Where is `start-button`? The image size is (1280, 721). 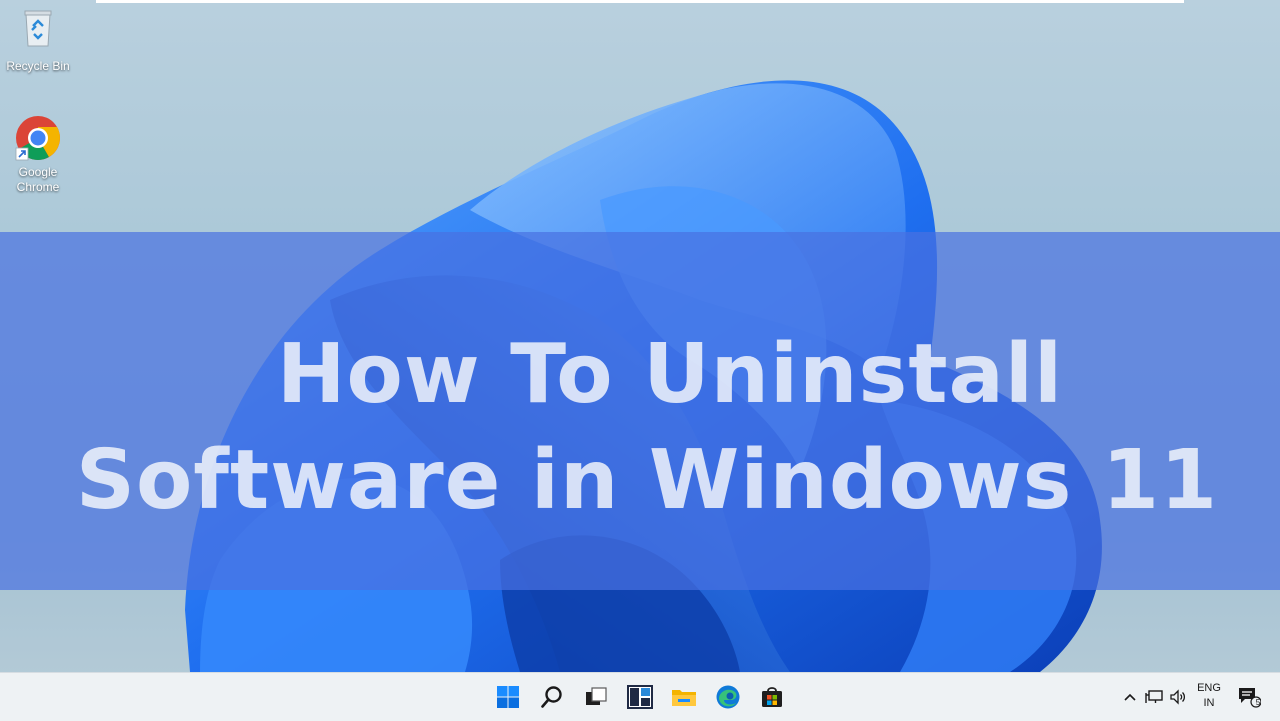
start-button is located at coordinates (508, 697).